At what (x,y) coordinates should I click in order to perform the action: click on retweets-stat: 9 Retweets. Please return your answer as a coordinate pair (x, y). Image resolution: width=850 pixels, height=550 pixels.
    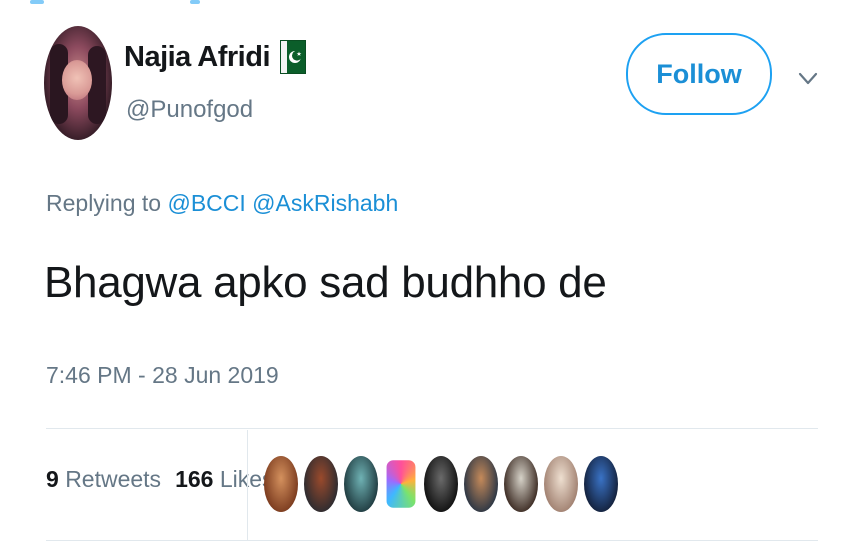
    Looking at the image, I should click on (103, 479).